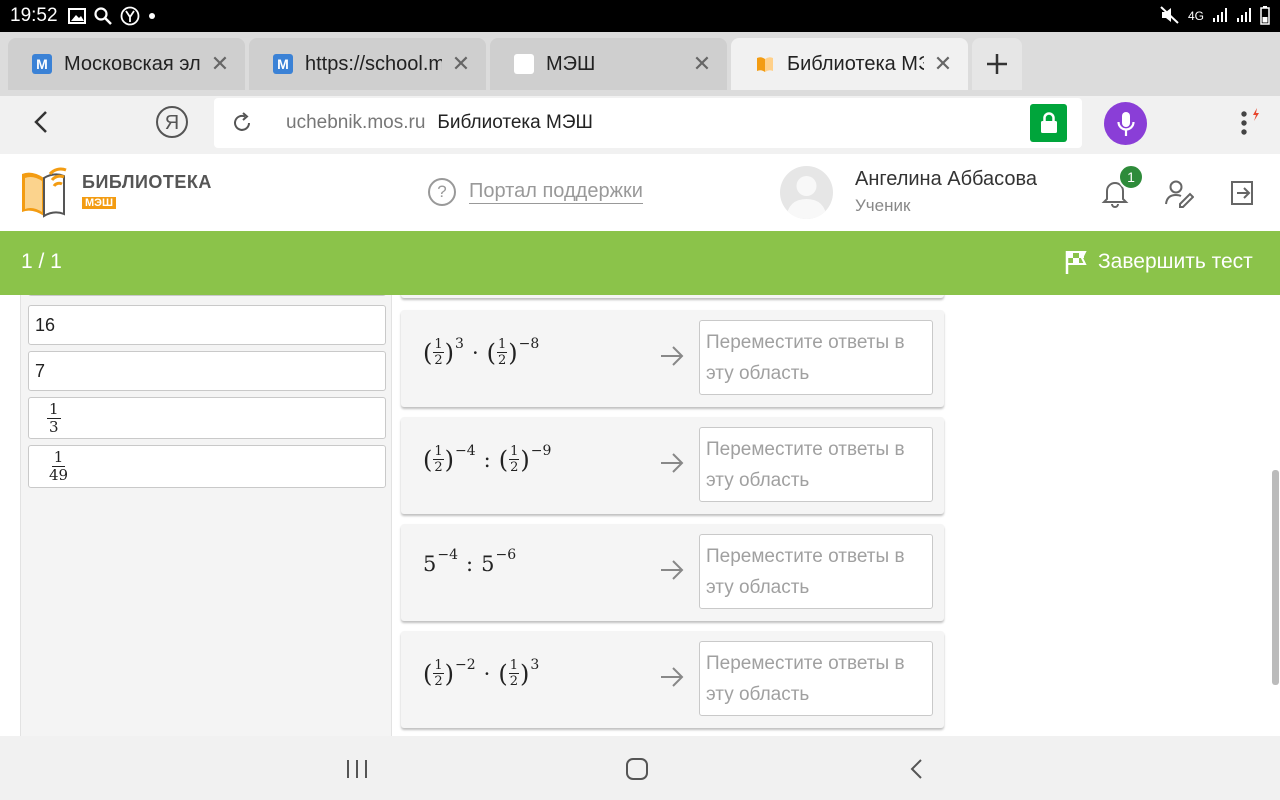 The width and height of the screenshot is (1280, 800). I want to click on library-logo-icon, so click(45, 194).